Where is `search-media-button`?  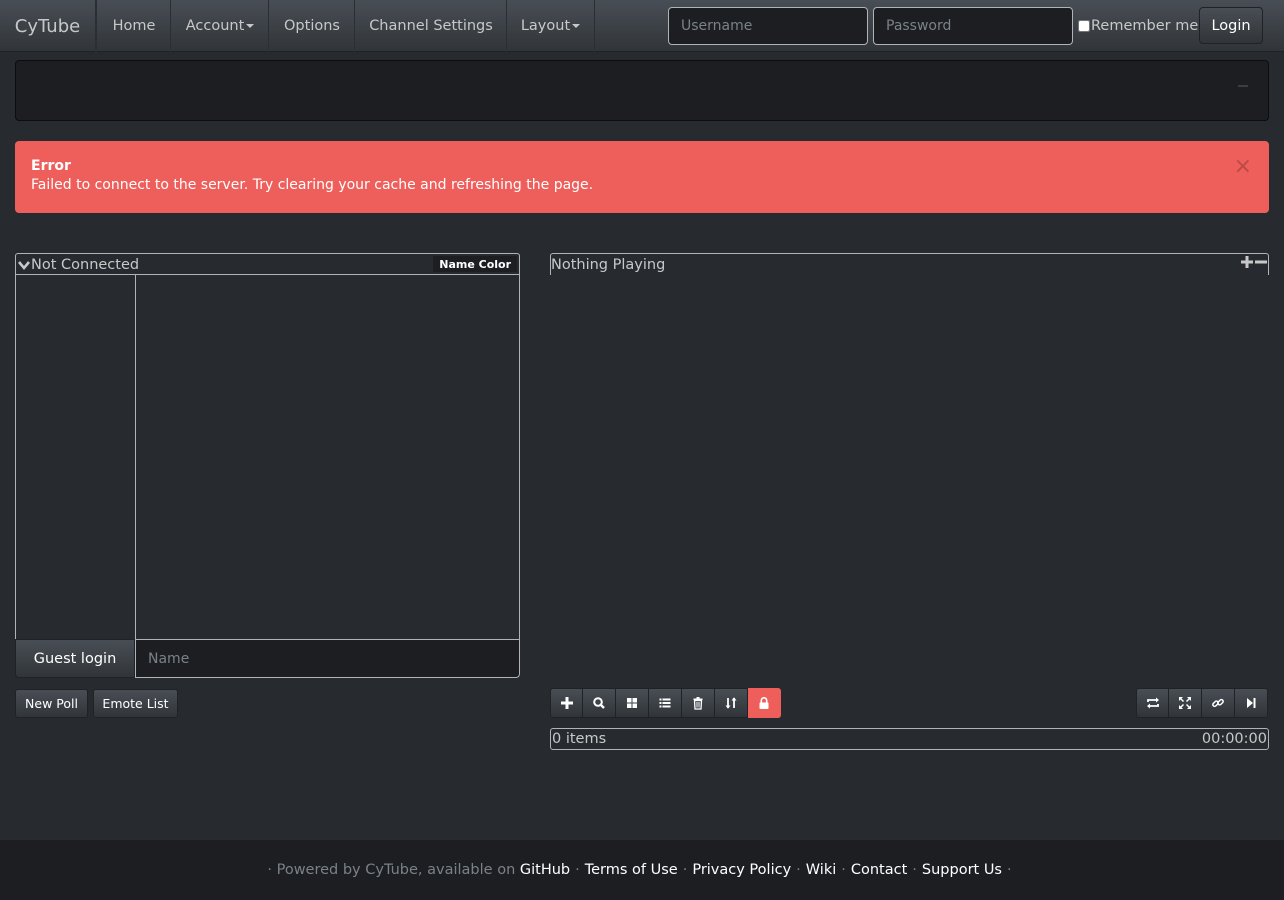
search-media-button is located at coordinates (599, 703).